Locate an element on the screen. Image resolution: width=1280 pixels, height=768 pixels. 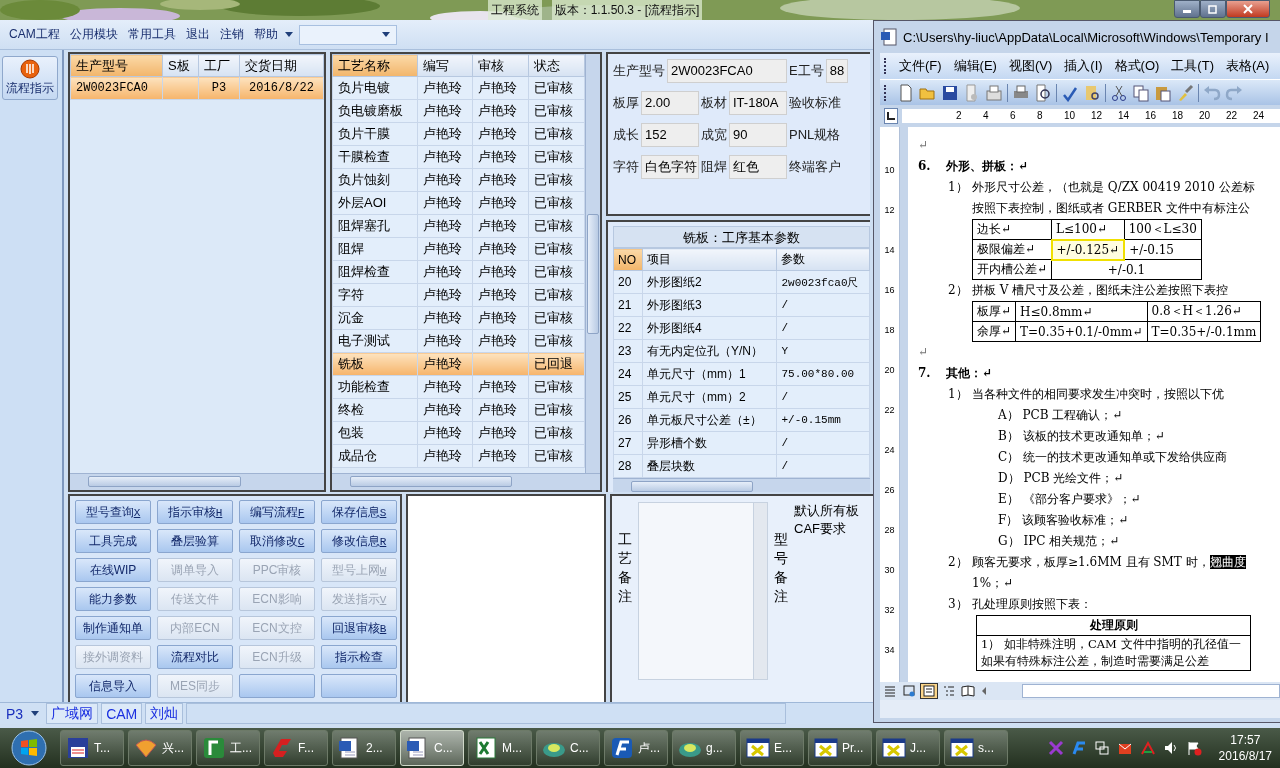
vertical-scrollbar is located at coordinates (592, 263).